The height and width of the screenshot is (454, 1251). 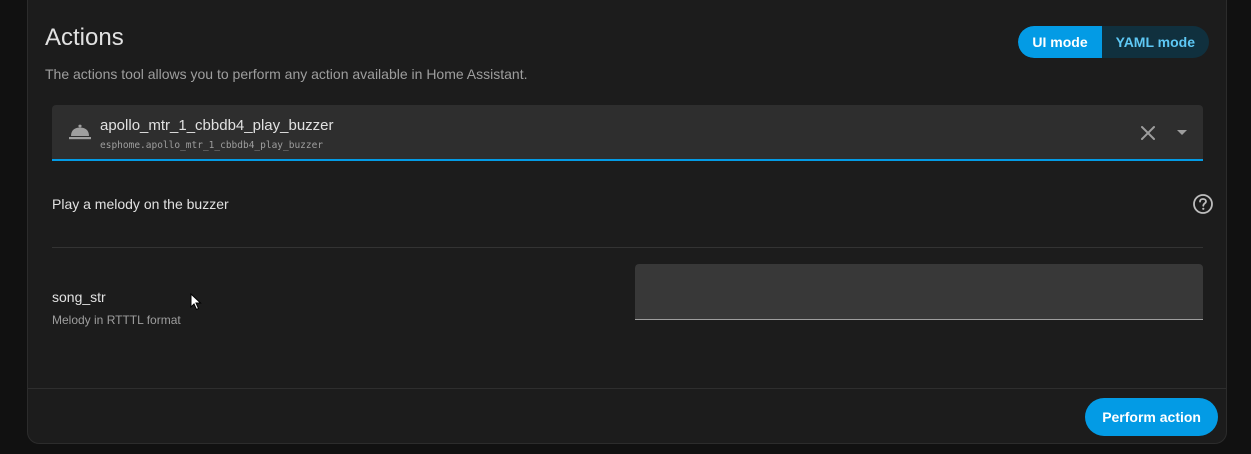 What do you see at coordinates (217, 125) in the screenshot?
I see `action-name: apollo_mtr_1_cbbdb4_play_buzzer` at bounding box center [217, 125].